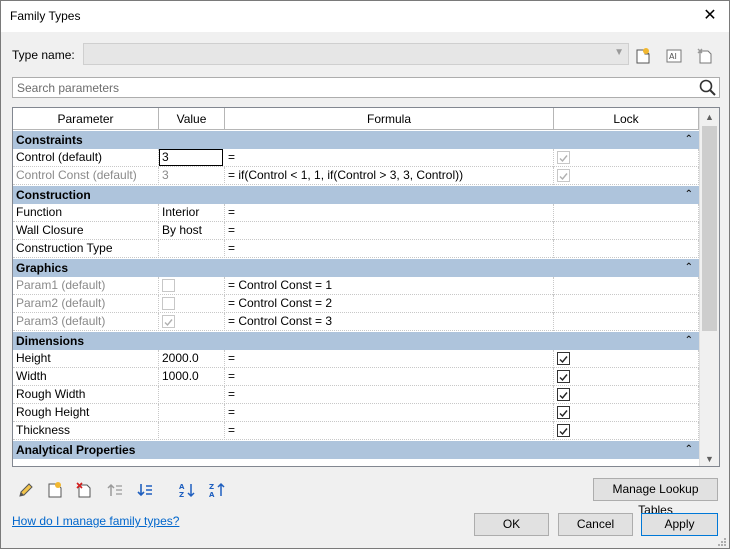  I want to click on table-row: Height 2000.0 =, so click(356, 359).